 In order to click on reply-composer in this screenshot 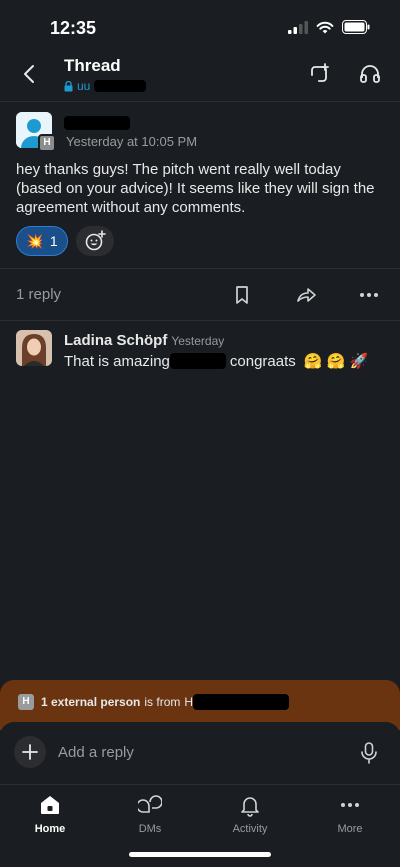, I will do `click(200, 753)`.